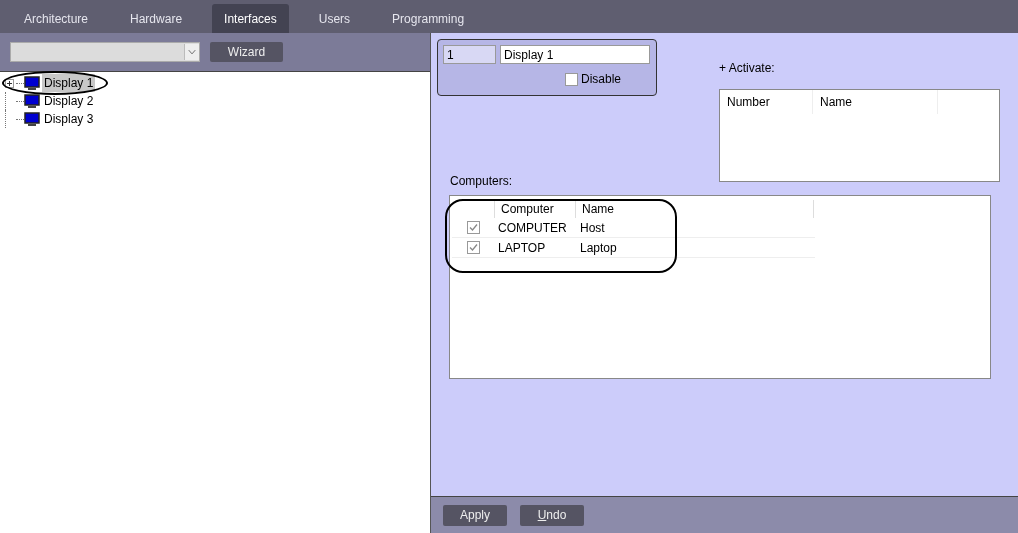 The width and height of the screenshot is (1018, 533). I want to click on disable-label: Disable, so click(600, 79).